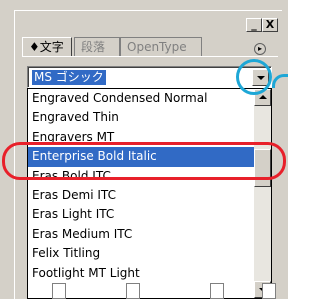  What do you see at coordinates (254, 77) in the screenshot?
I see `dropdown-button-highlight-circle` at bounding box center [254, 77].